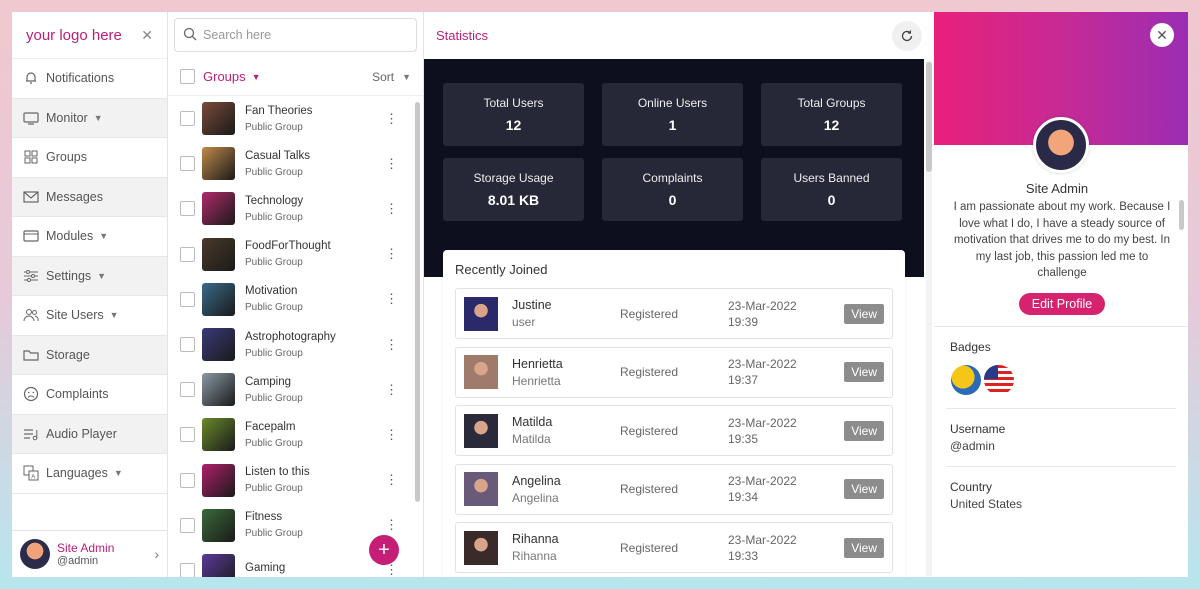  I want to click on group-row: Fan Theories Public Group ⋮, so click(295, 118).